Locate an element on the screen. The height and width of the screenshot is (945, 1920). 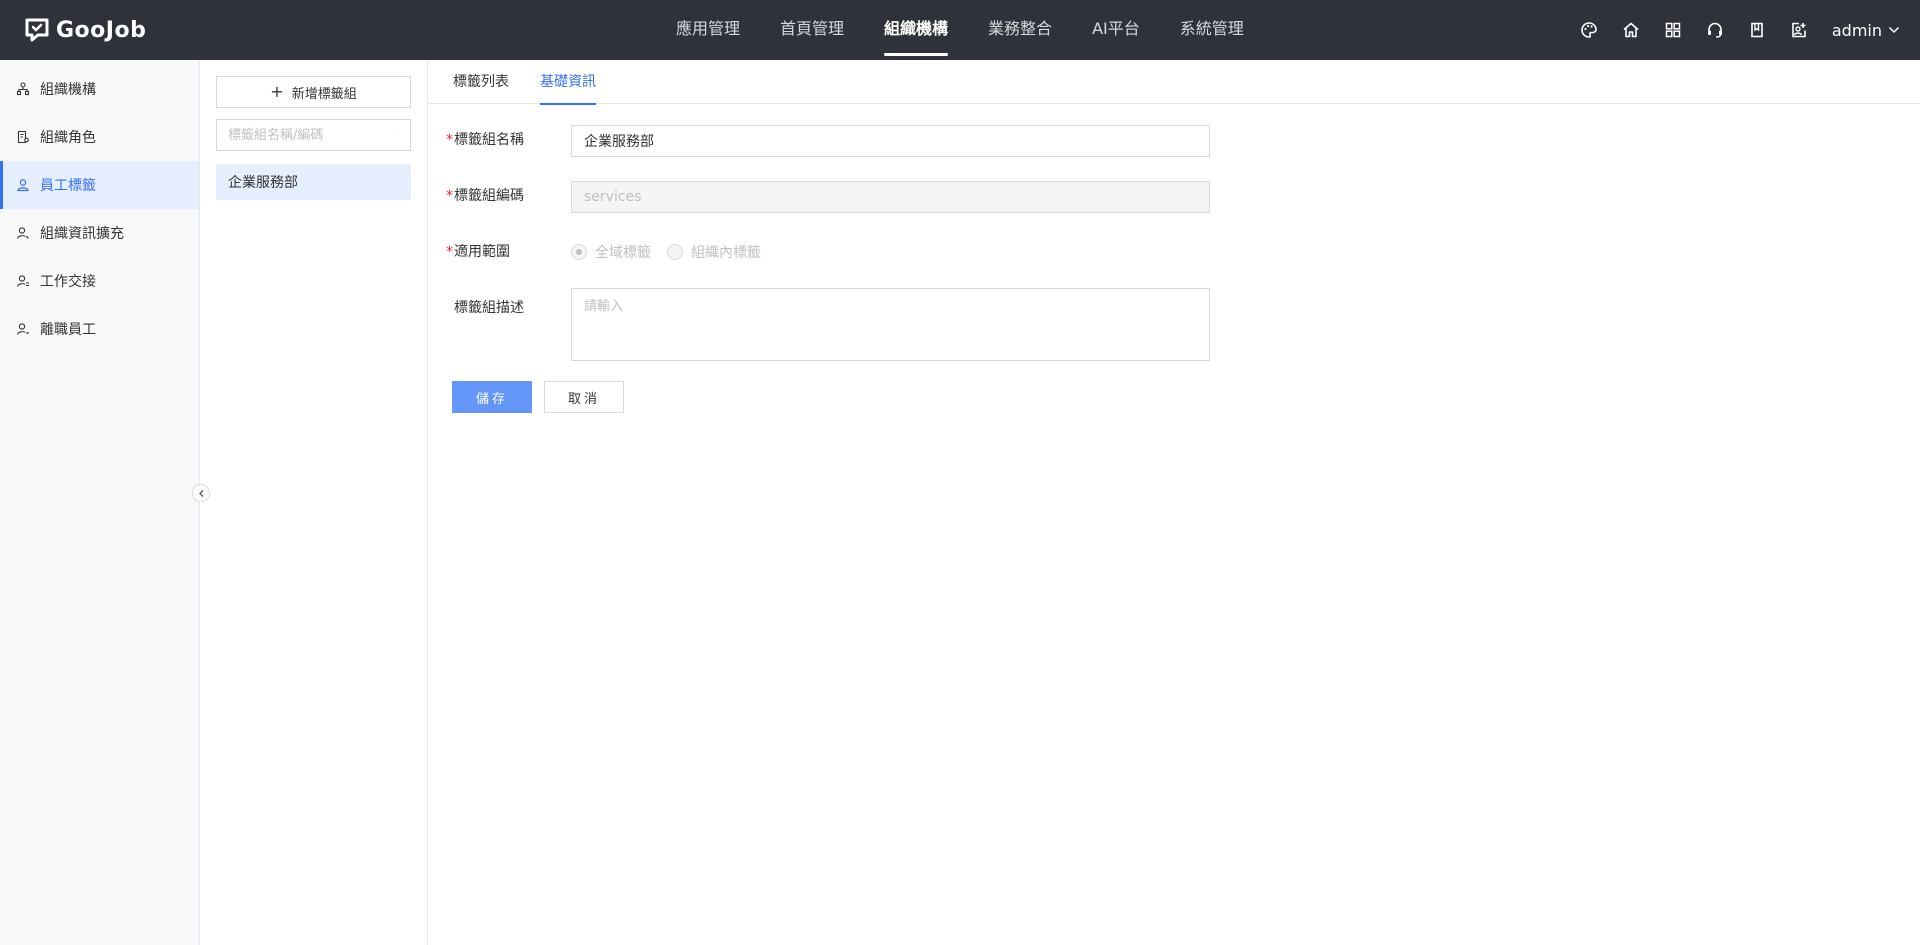
scope-radio-global: 全域標籤 is located at coordinates (611, 252).